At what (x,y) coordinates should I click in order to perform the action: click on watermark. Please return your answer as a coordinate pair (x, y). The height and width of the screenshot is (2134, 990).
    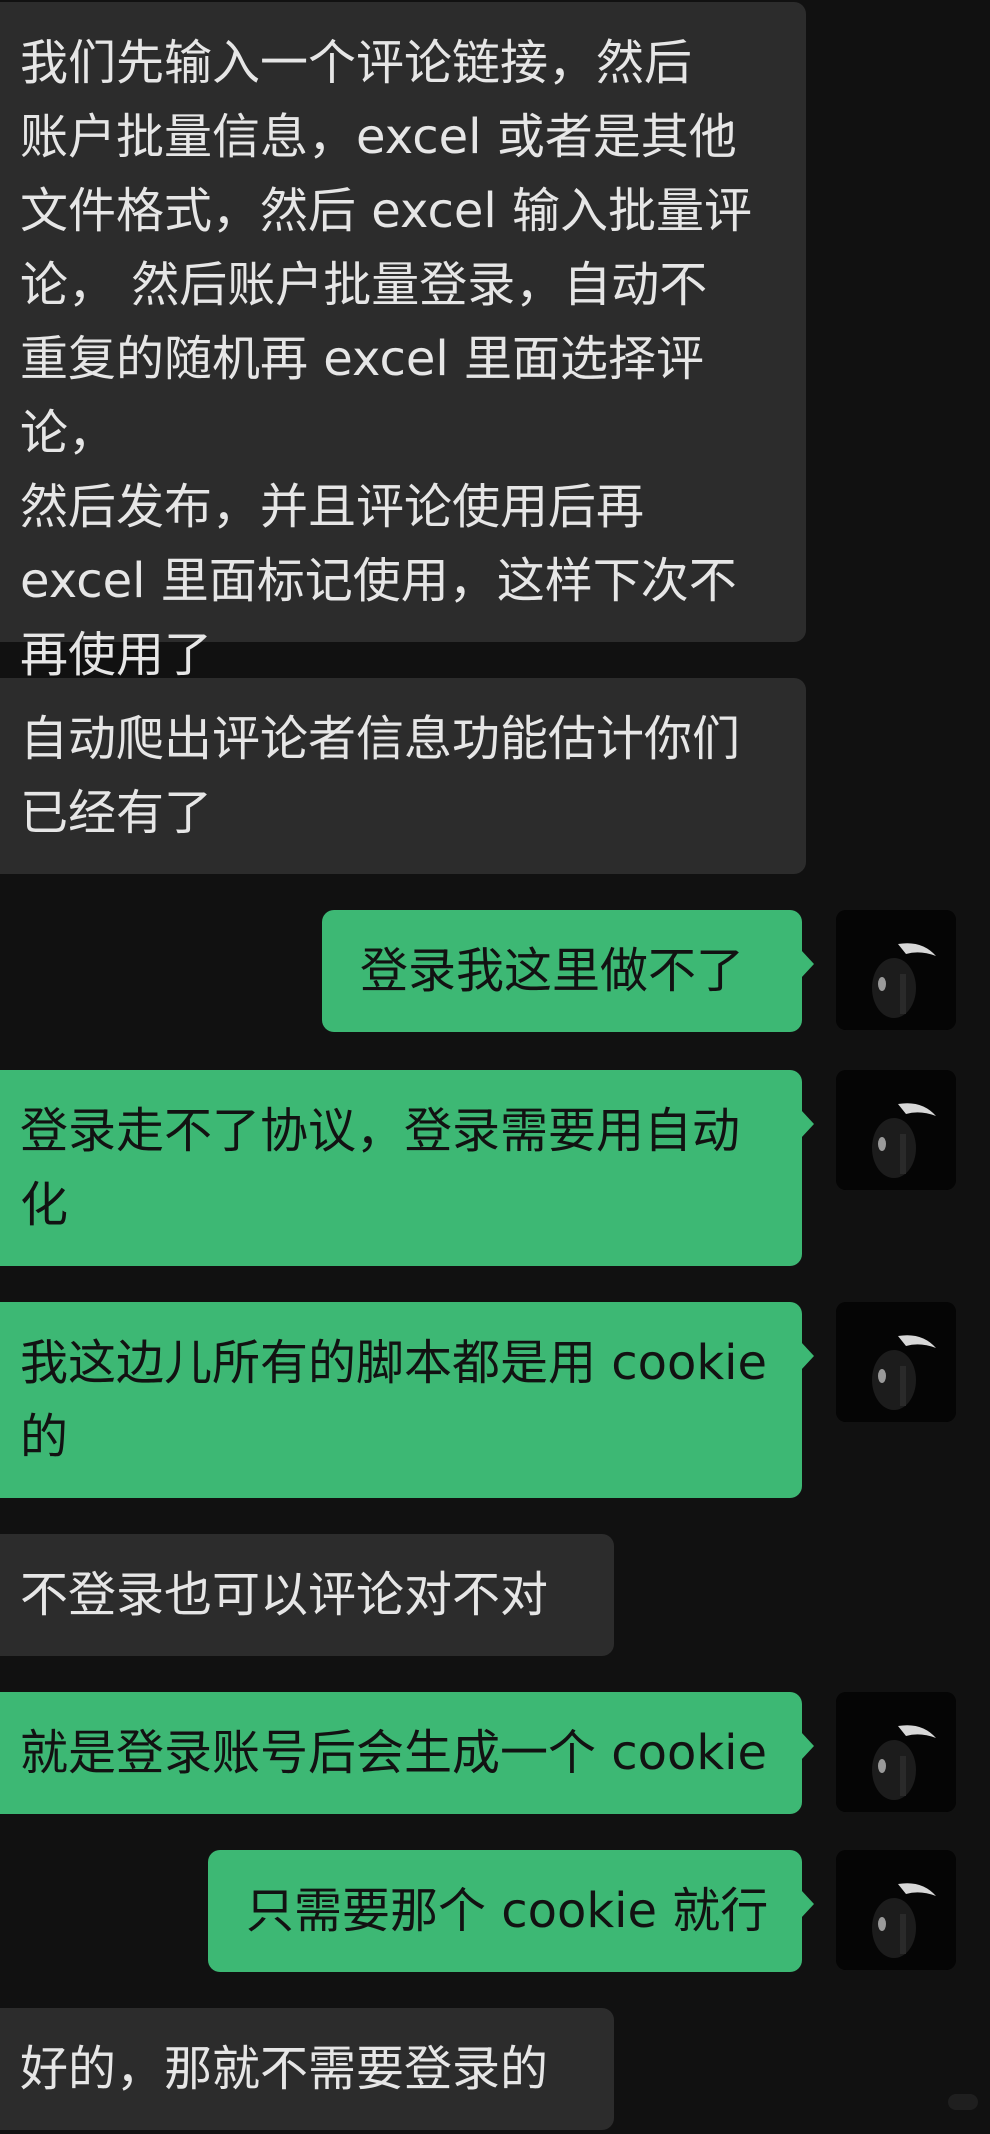
    Looking at the image, I should click on (963, 2102).